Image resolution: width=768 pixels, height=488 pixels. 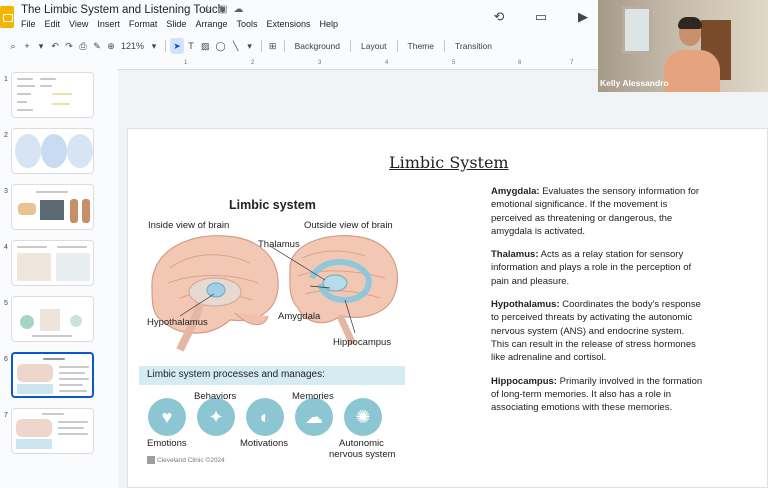 What do you see at coordinates (250, 46) in the screenshot?
I see `line-chevron-icon: ▾` at bounding box center [250, 46].